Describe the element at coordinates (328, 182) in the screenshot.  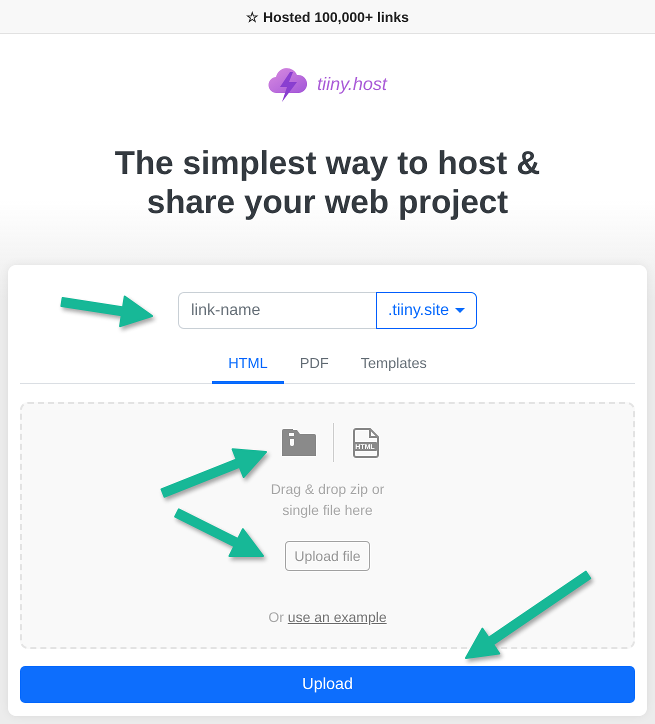
I see `headline: The simplest way to host & share your web project` at that location.